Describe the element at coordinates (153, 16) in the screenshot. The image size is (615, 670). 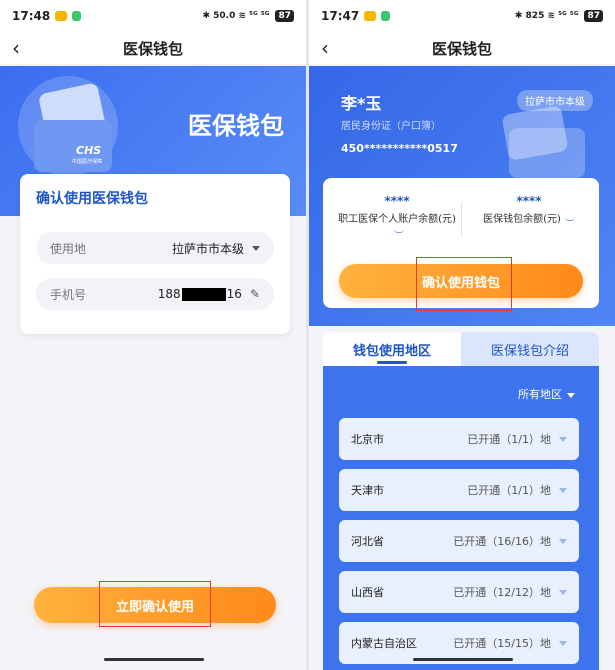
I see `status-bar: 17:48 ✱ 50.0 ≋ ⁵ᴳ ⁵ᴳ 87` at that location.